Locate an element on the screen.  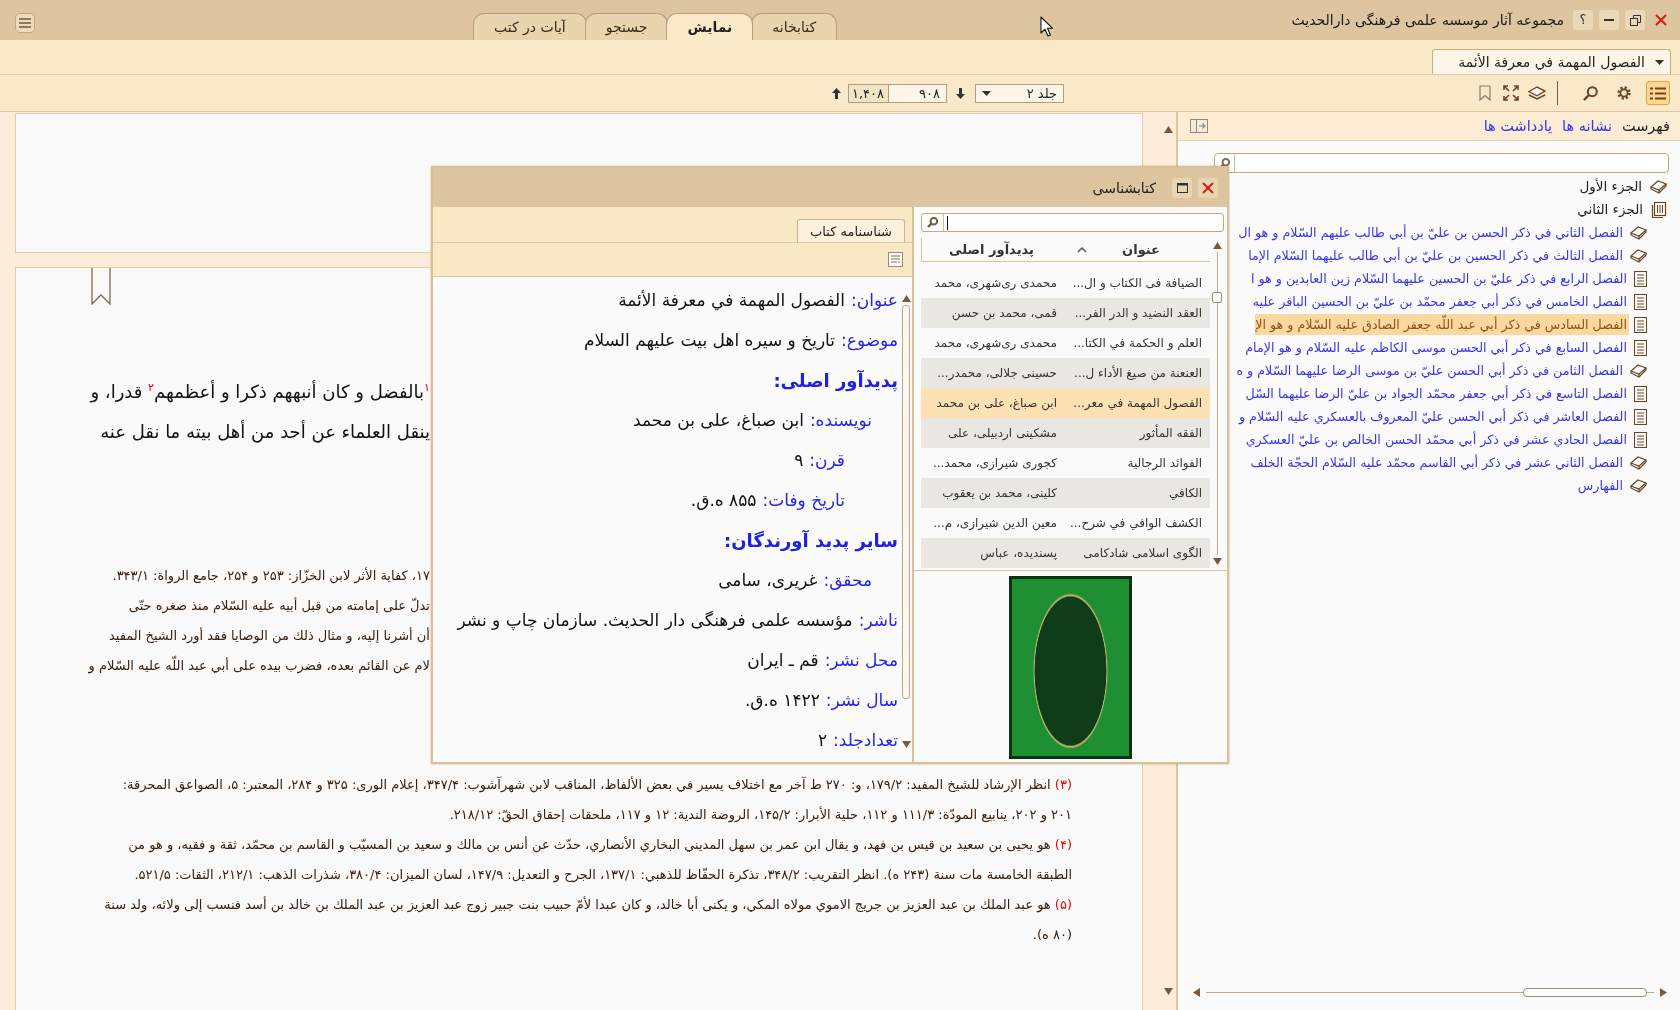
volume-dropdown: جلد ۲ is located at coordinates (1019, 93).